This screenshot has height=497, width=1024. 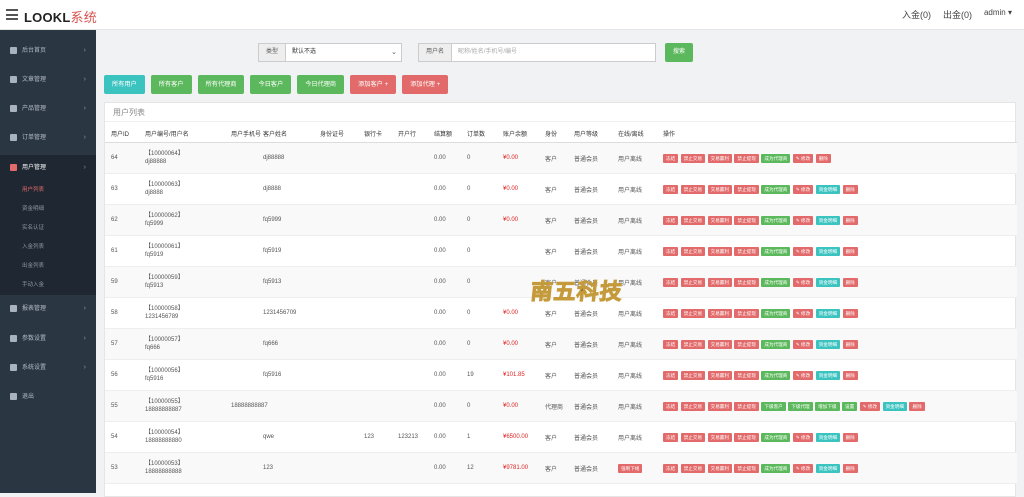 I want to click on sidebar-item-home: 后台首页 ›, so click(x=48, y=51).